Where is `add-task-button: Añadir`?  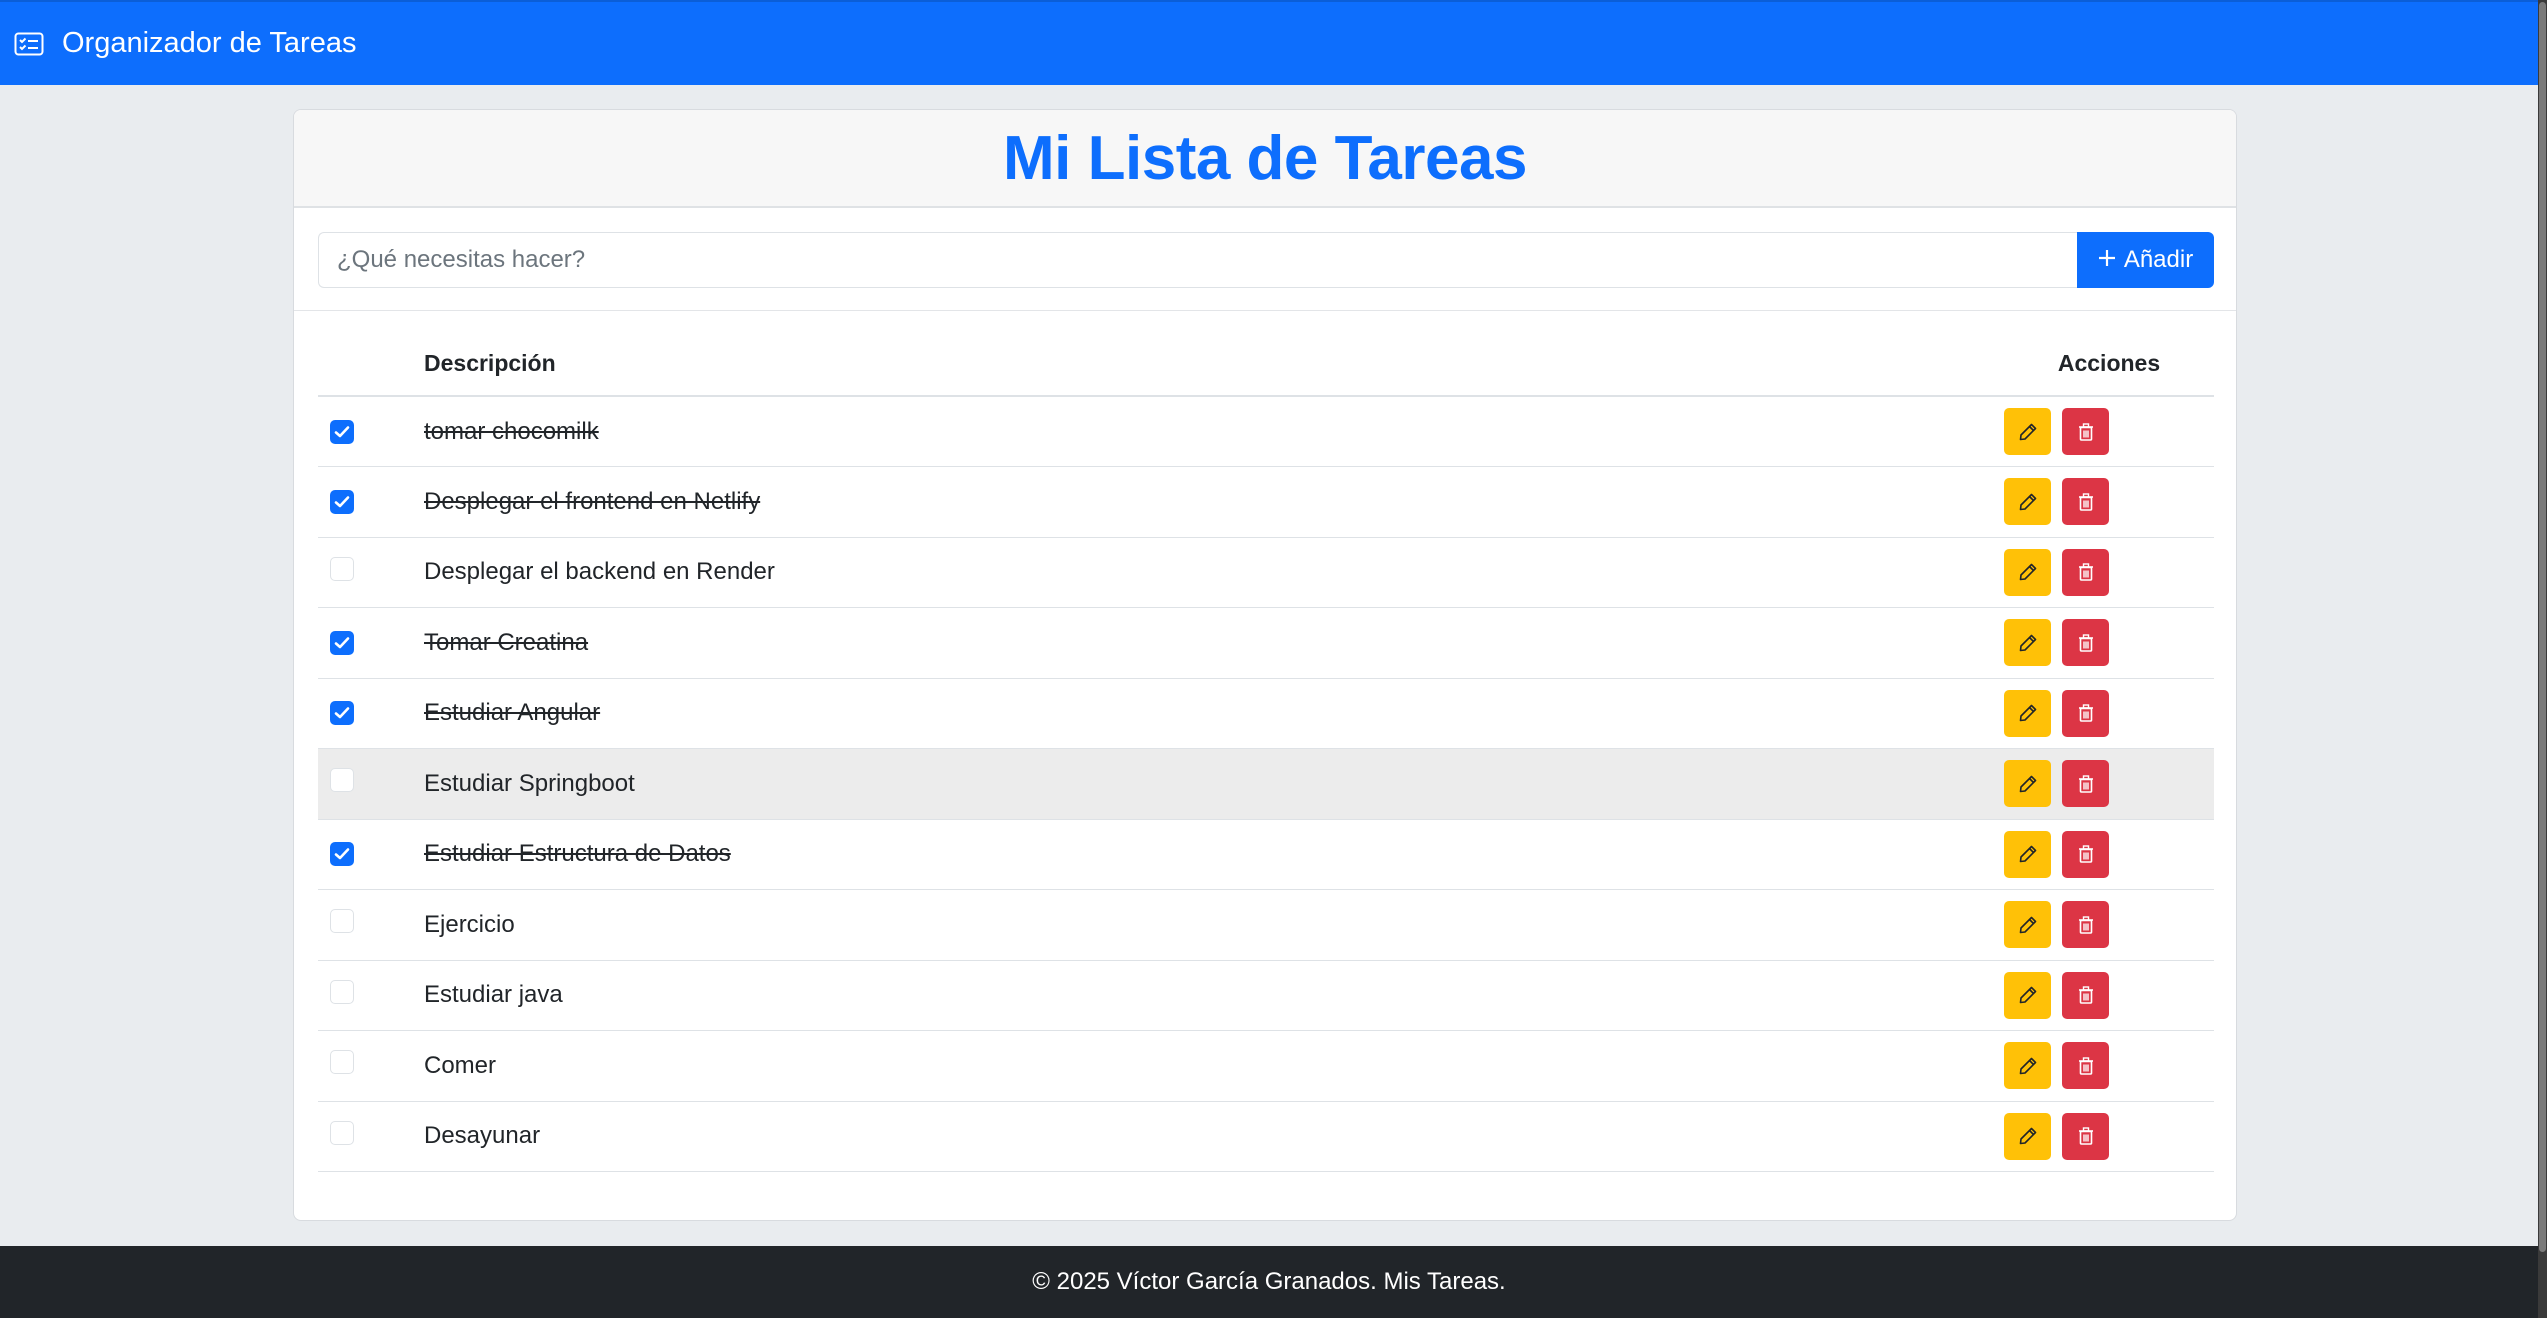
add-task-button: Añadir is located at coordinates (2145, 260).